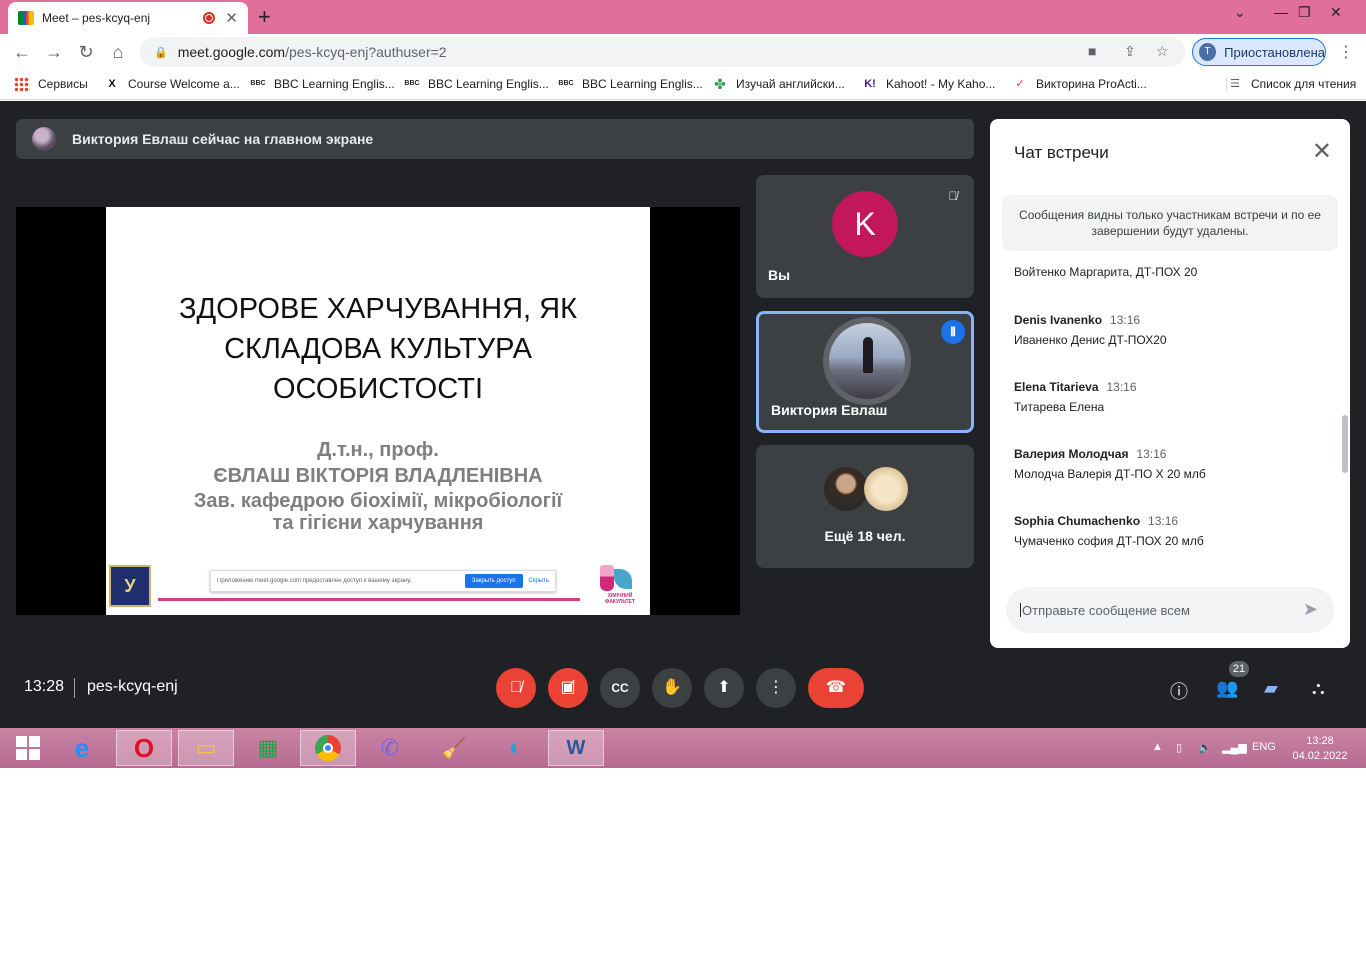 The height and width of the screenshot is (956, 1366). Describe the element at coordinates (724, 688) in the screenshot. I see `present-screen-button: ⬆` at that location.